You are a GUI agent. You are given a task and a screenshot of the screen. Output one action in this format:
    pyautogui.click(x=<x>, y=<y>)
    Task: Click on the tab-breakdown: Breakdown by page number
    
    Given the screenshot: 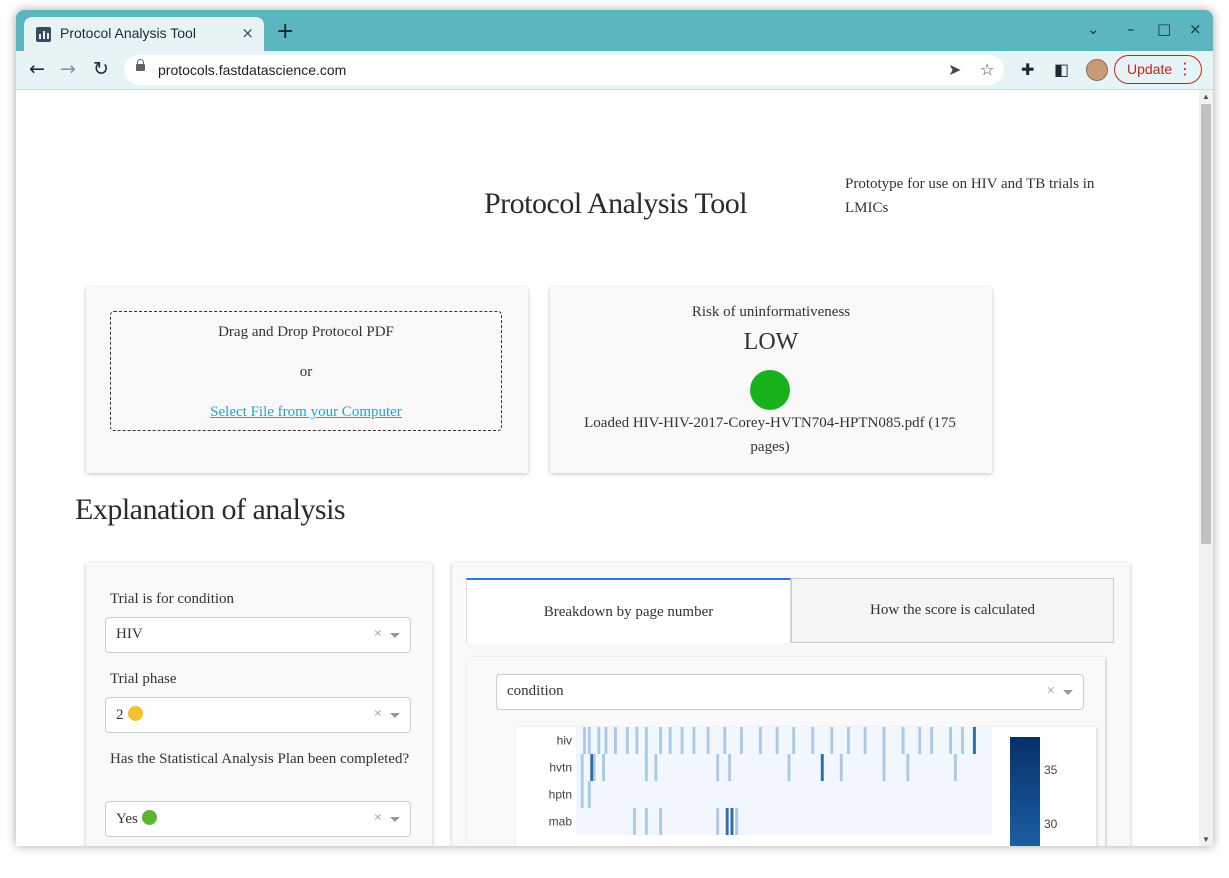 What is the action you would take?
    pyautogui.click(x=628, y=610)
    